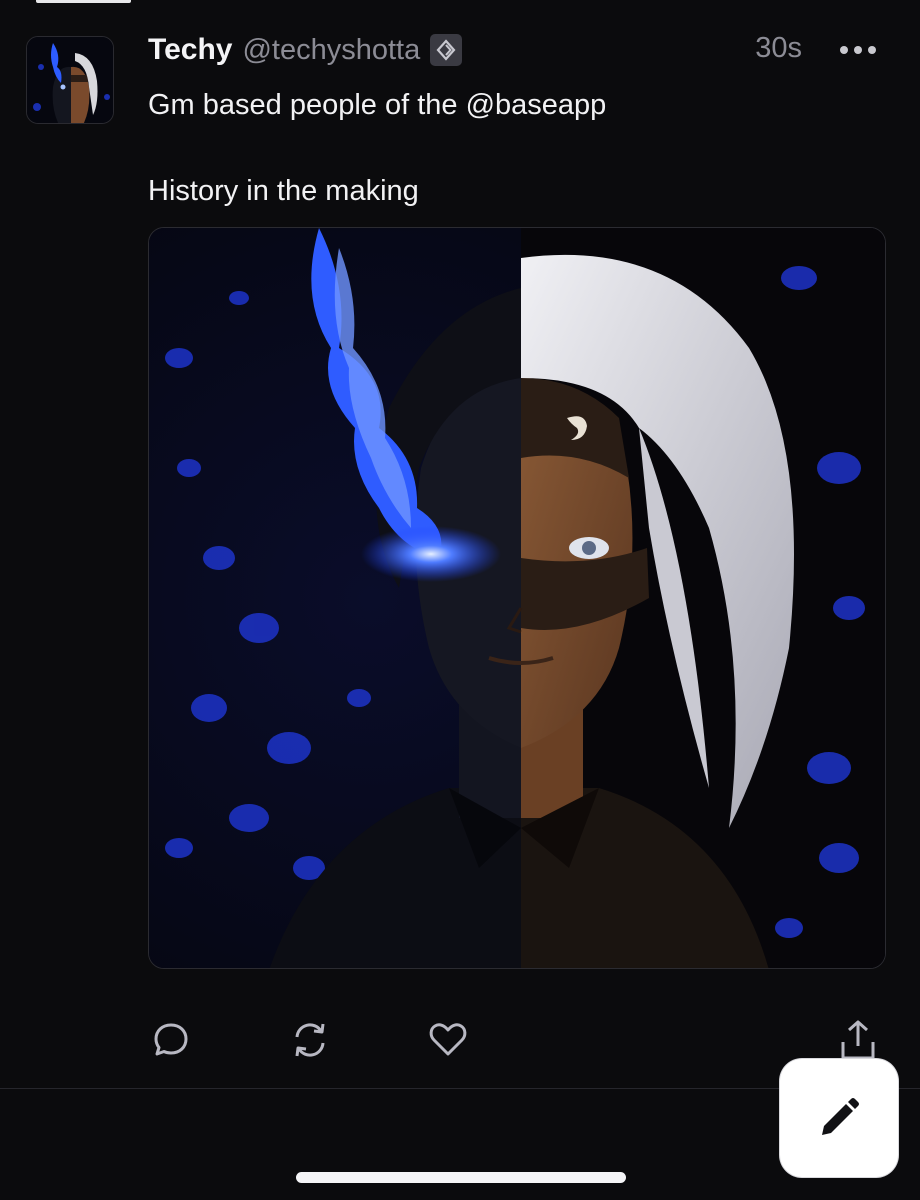  Describe the element at coordinates (283, 191) in the screenshot. I see `post-text-line: History in the making` at that location.